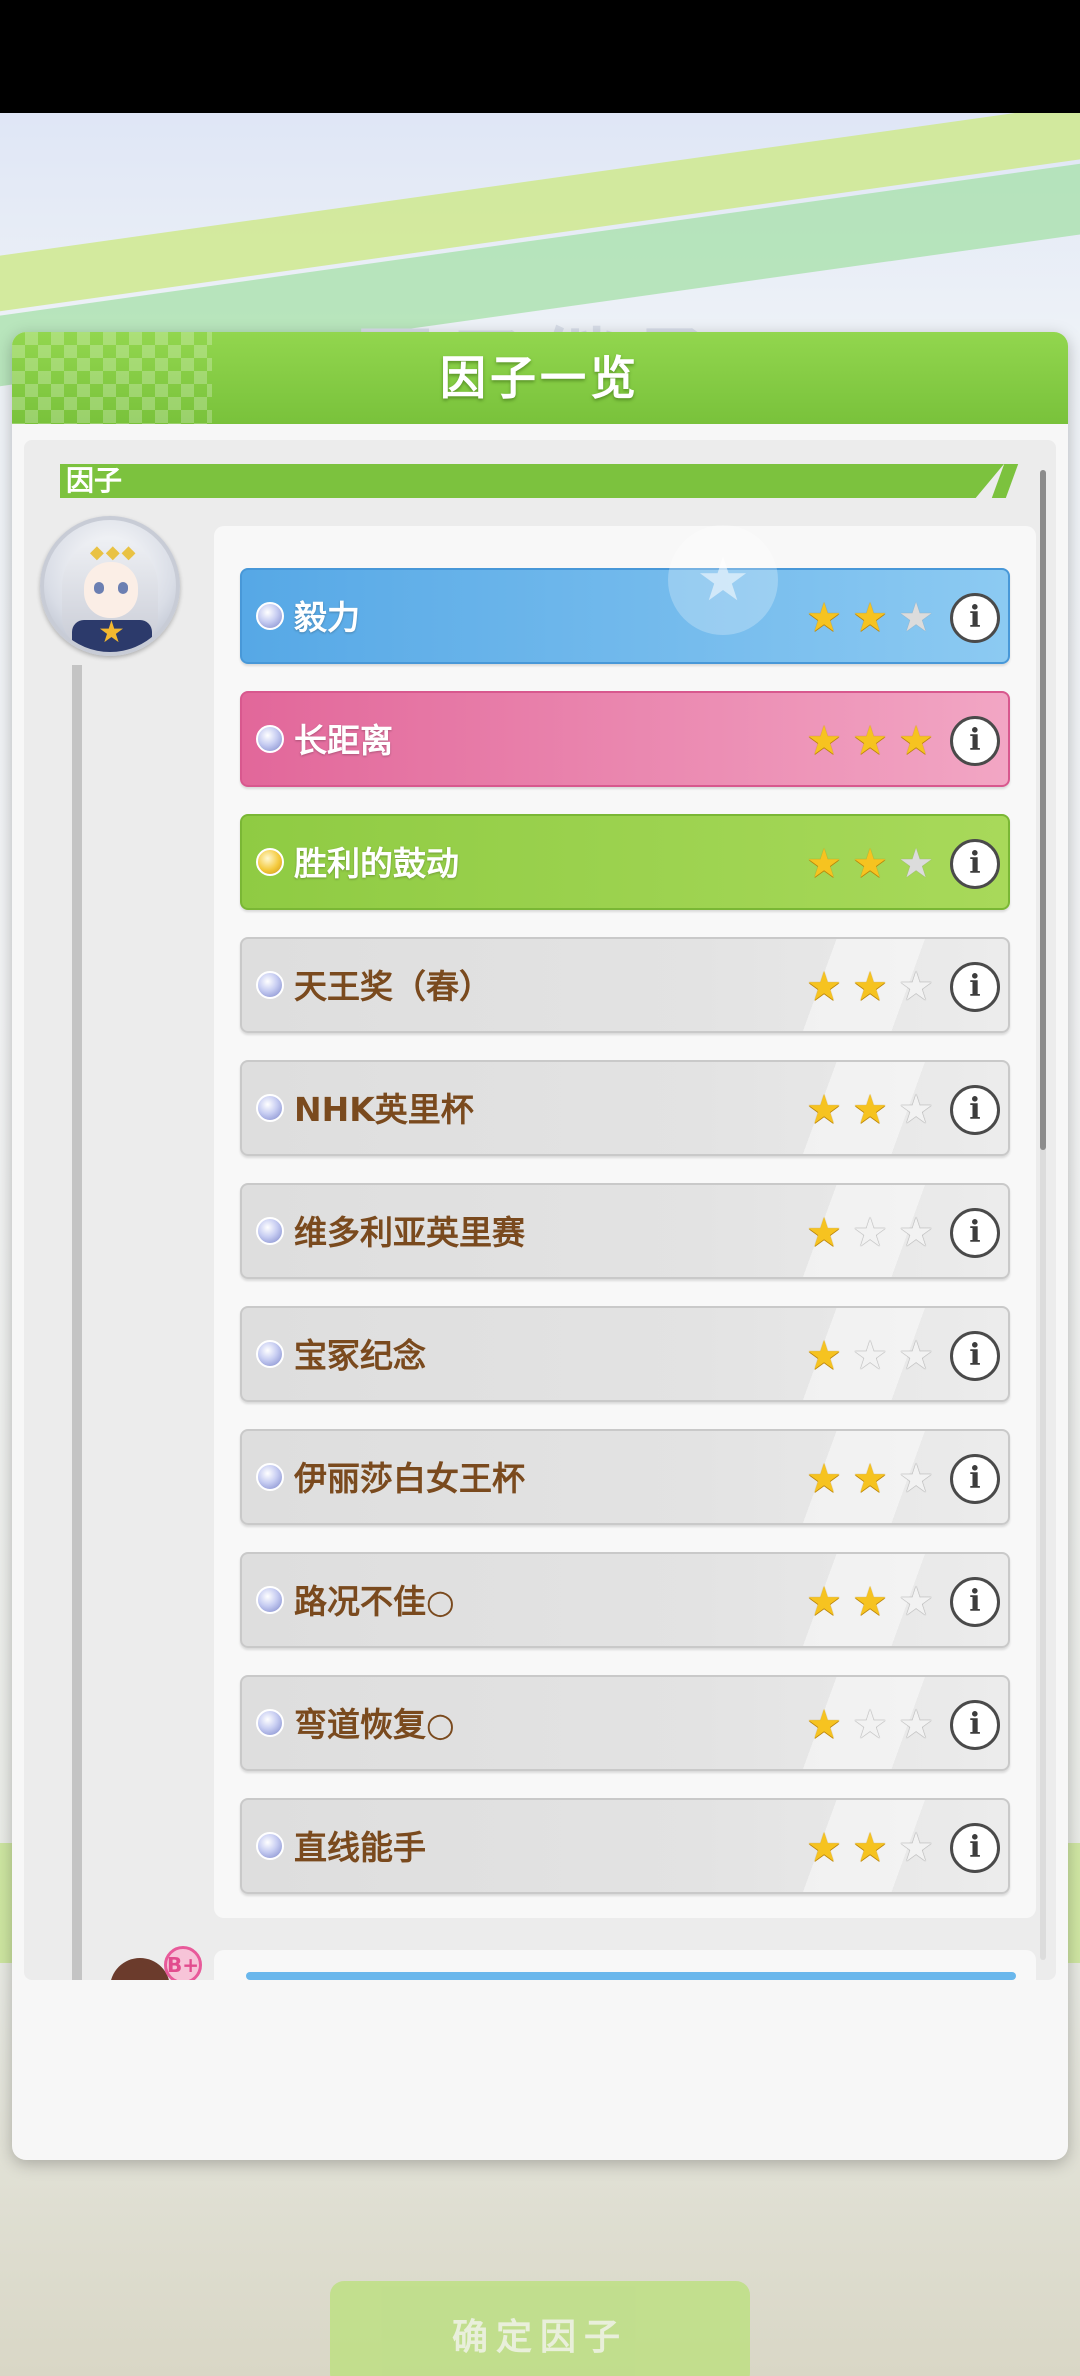  Describe the element at coordinates (111, 590) in the screenshot. I see `avatar-face` at that location.